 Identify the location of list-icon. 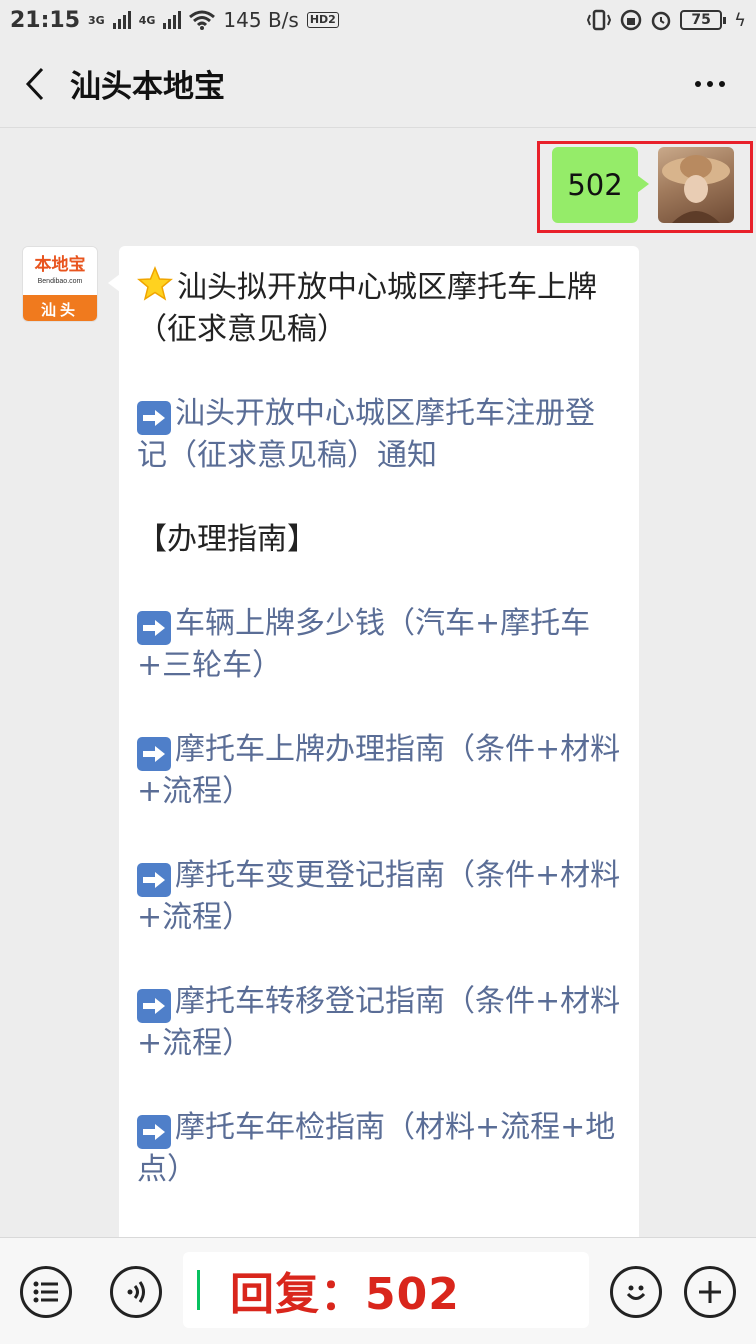
(45, 1292).